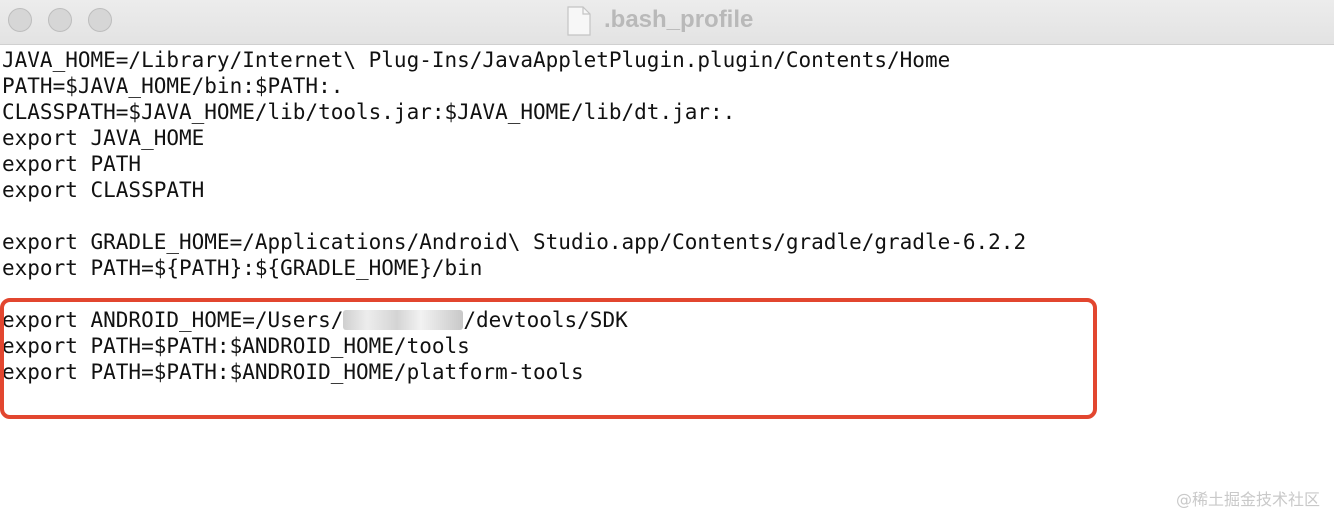  I want to click on window-title: .bash_profile, so click(679, 19).